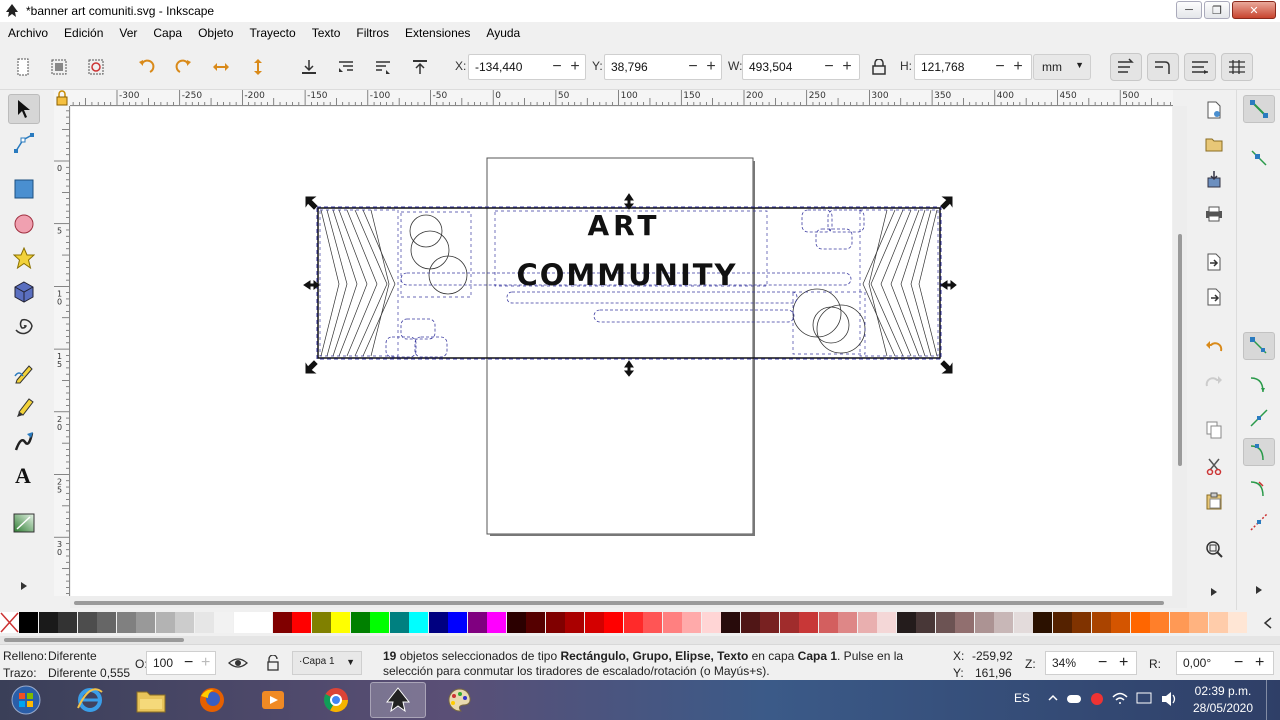 The image size is (1280, 720). Describe the element at coordinates (829, 67) in the screenshot. I see `w-decrement-button: −` at that location.